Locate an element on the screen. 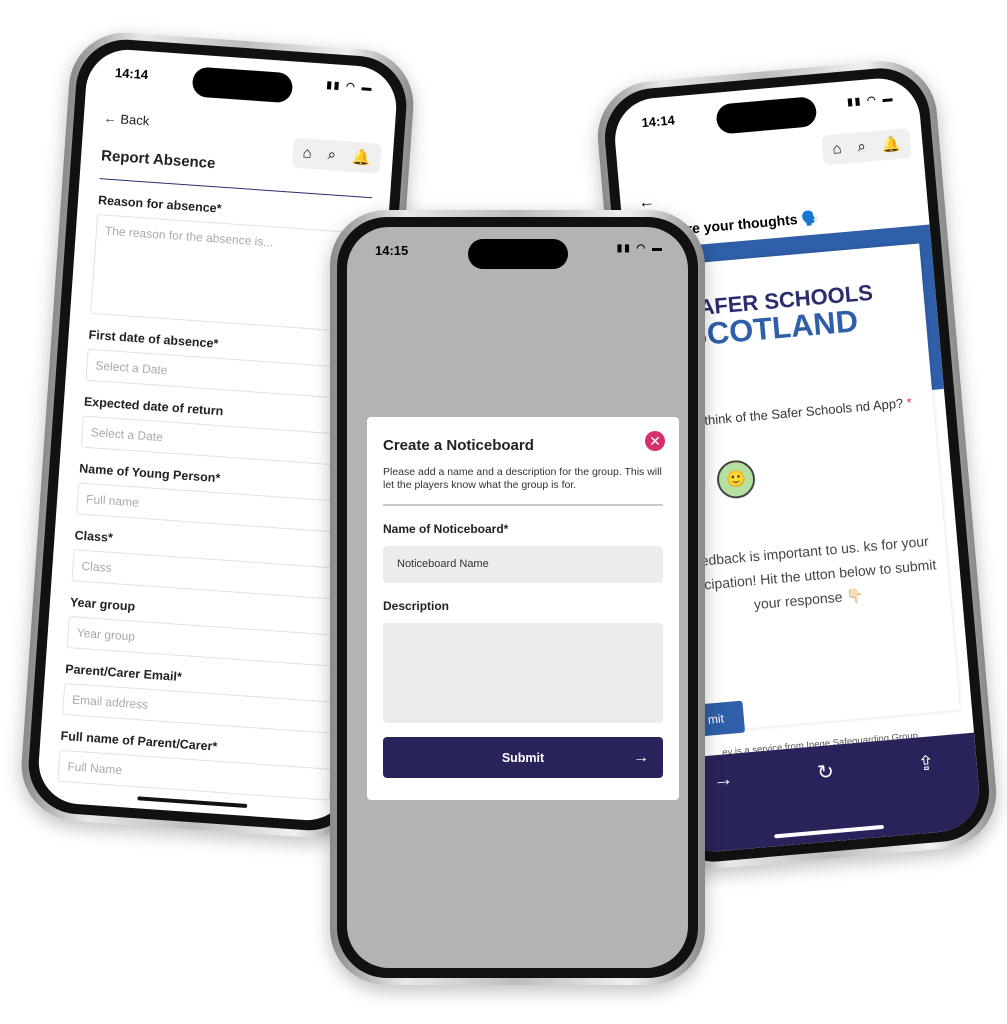  back-button: ← Back is located at coordinates (239, 127).